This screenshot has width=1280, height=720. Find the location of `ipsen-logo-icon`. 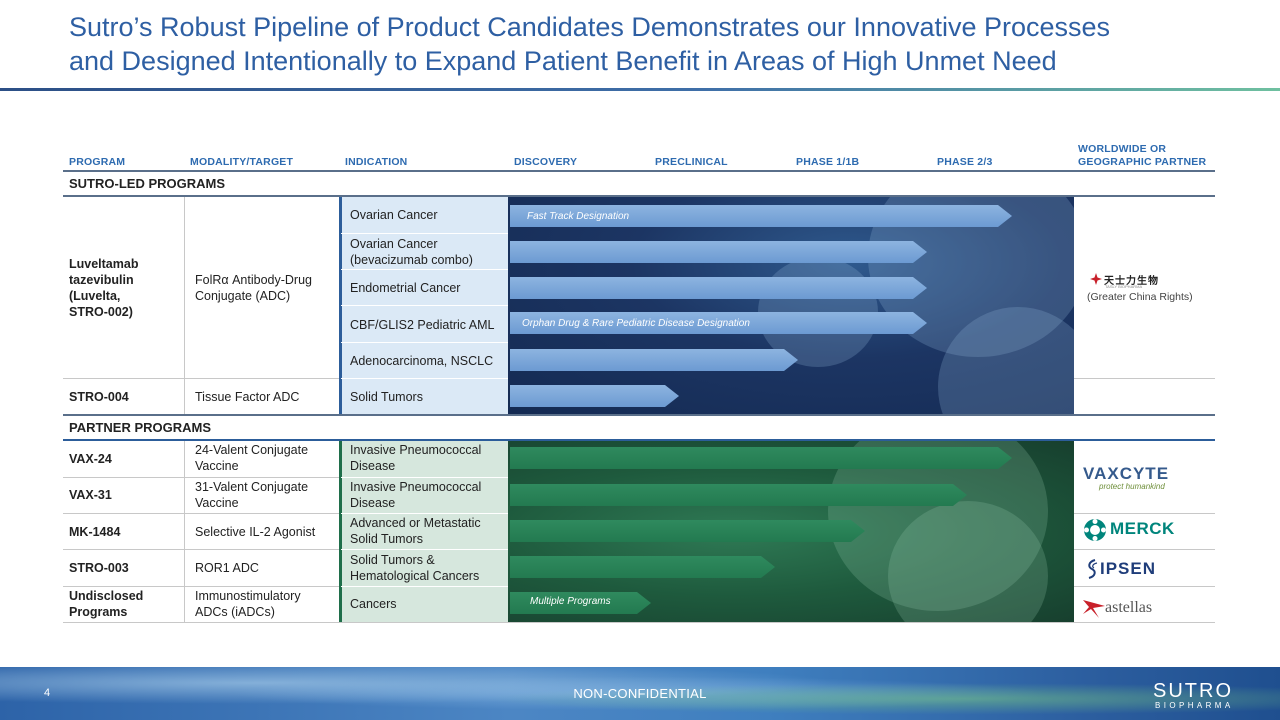

ipsen-logo-icon is located at coordinates (1093, 569).